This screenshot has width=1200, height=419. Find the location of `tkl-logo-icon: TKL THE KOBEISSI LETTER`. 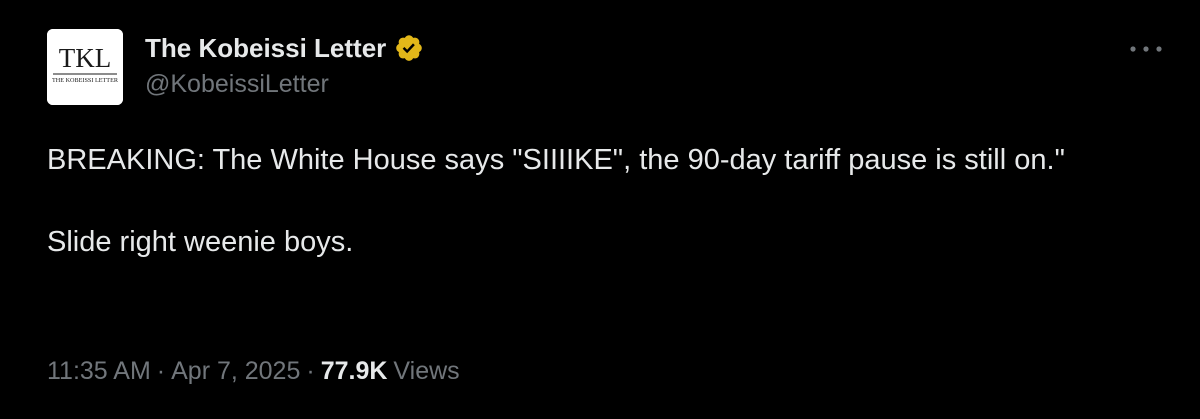

tkl-logo-icon: TKL THE KOBEISSI LETTER is located at coordinates (85, 67).